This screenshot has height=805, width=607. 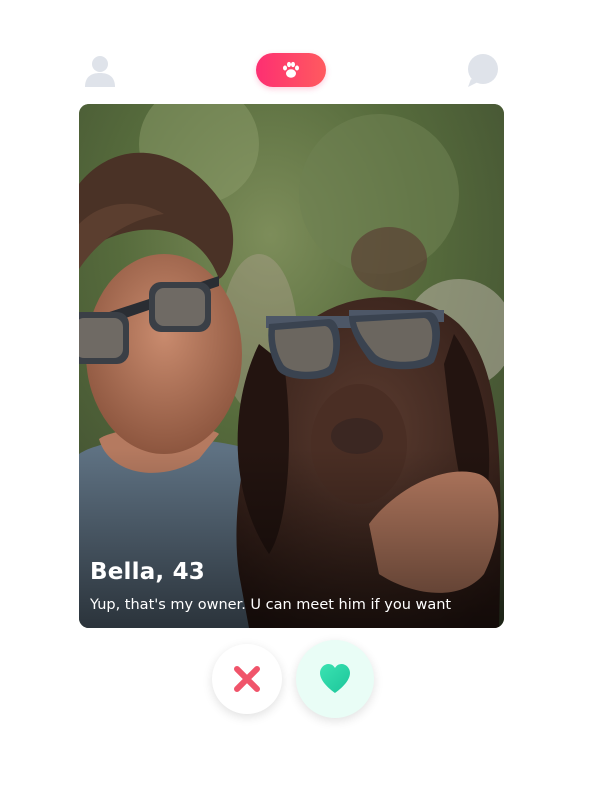 I want to click on paw-icon, so click(x=291, y=69).